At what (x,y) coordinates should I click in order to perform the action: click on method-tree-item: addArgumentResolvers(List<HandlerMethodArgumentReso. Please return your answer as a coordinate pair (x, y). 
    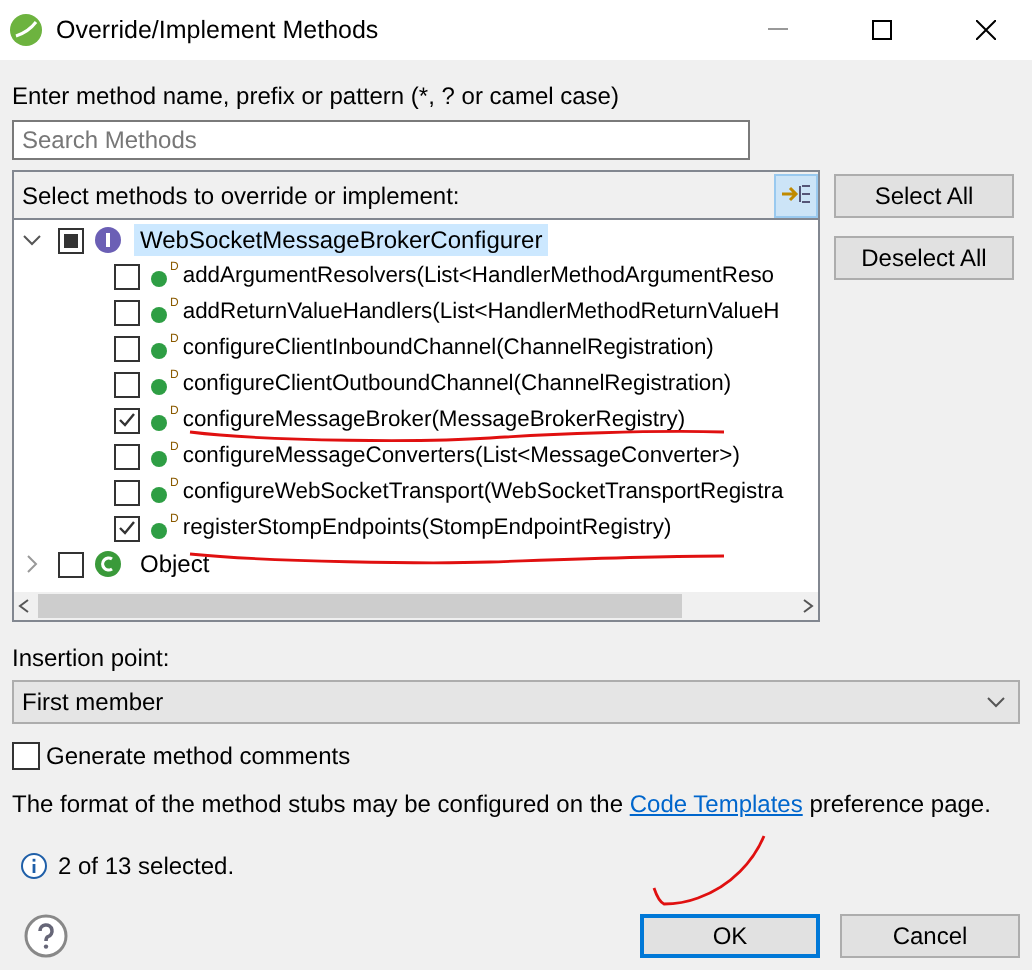
    Looking at the image, I should click on (478, 276).